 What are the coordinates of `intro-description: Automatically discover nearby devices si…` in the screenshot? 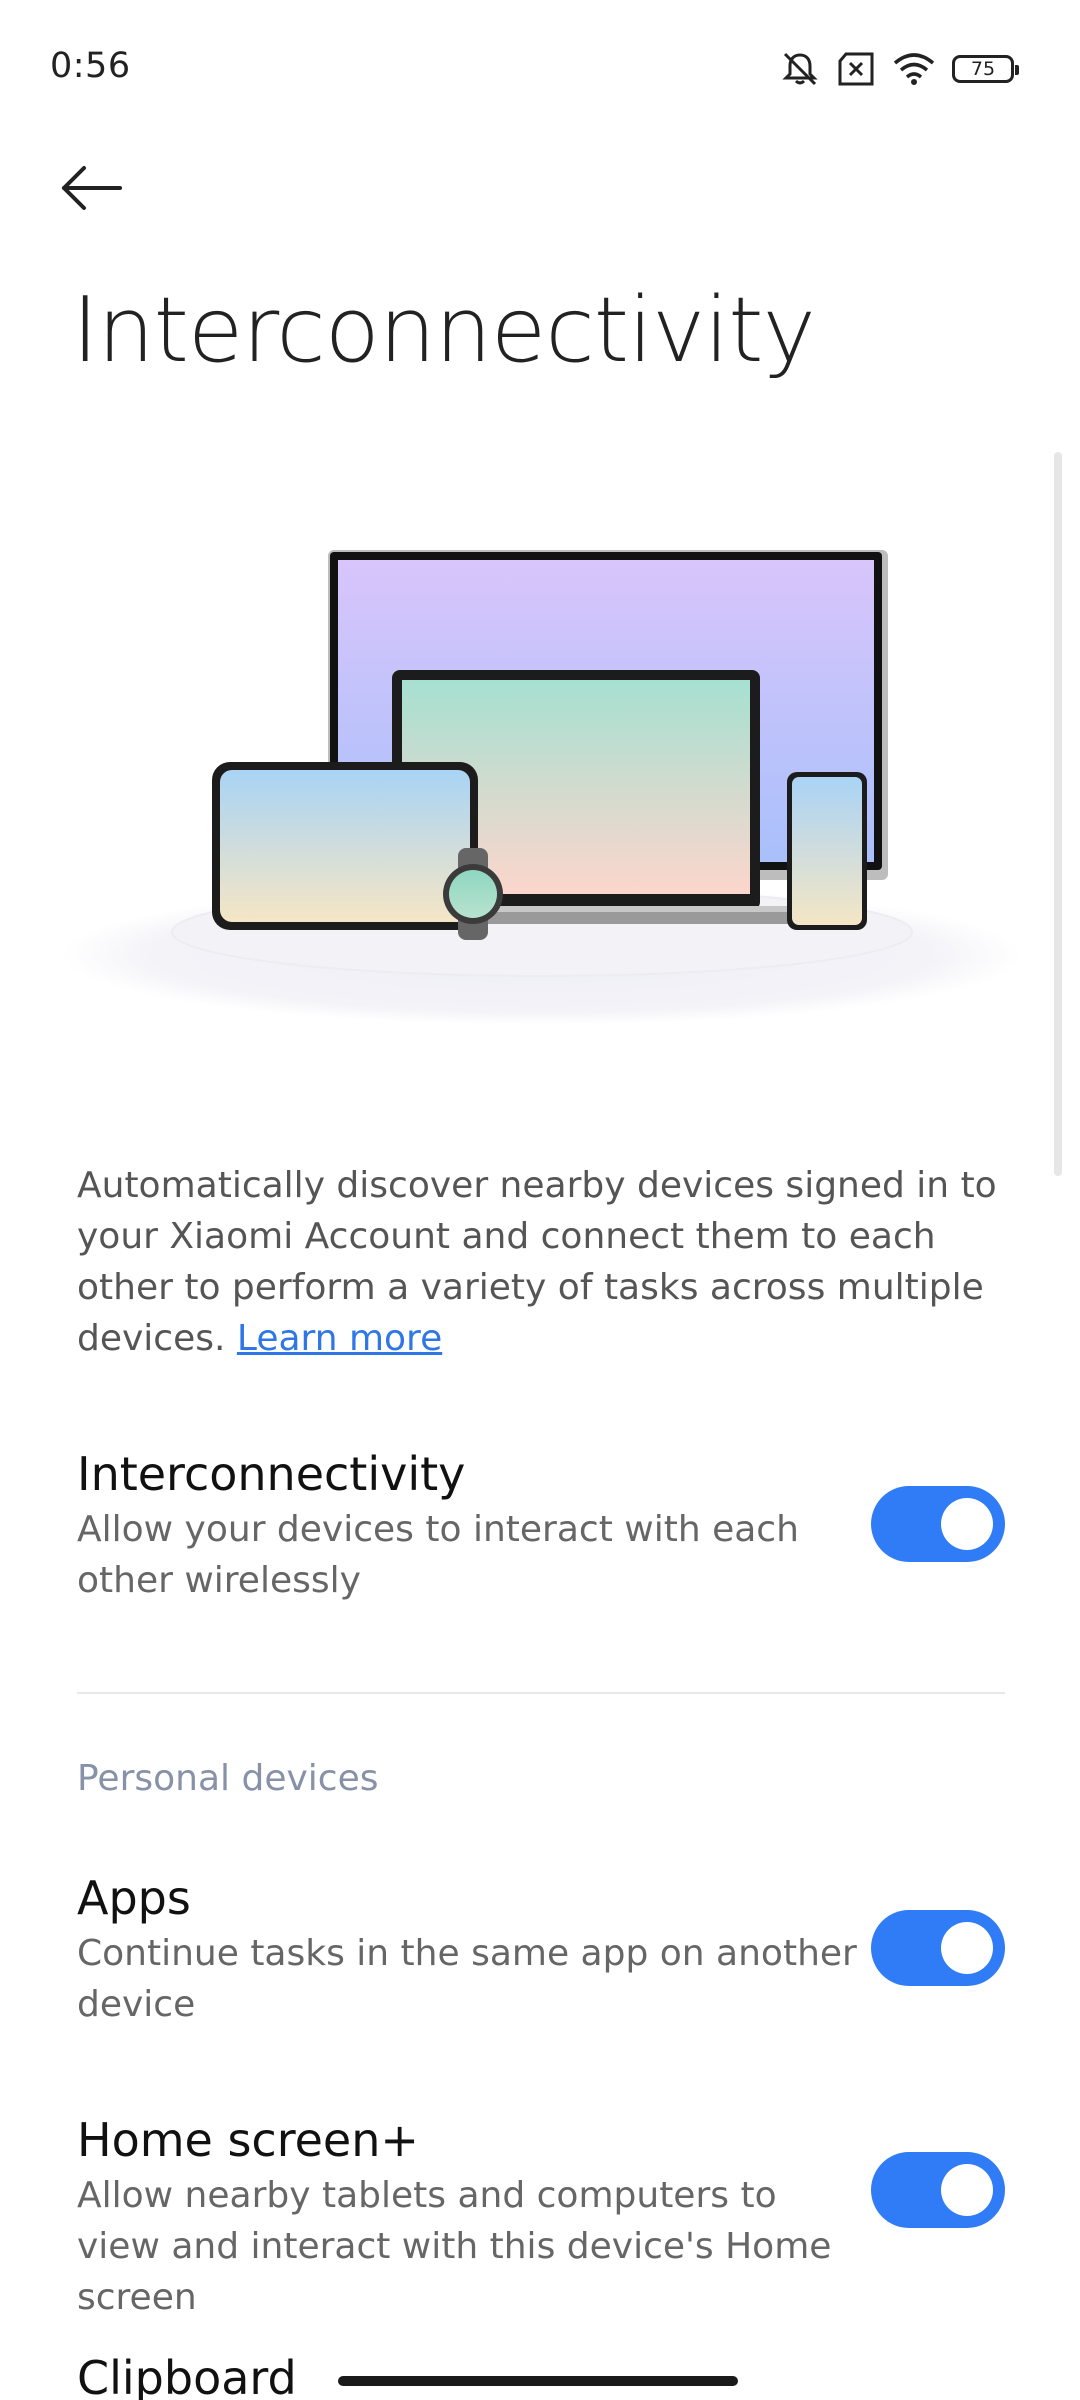 It's located at (537, 1262).